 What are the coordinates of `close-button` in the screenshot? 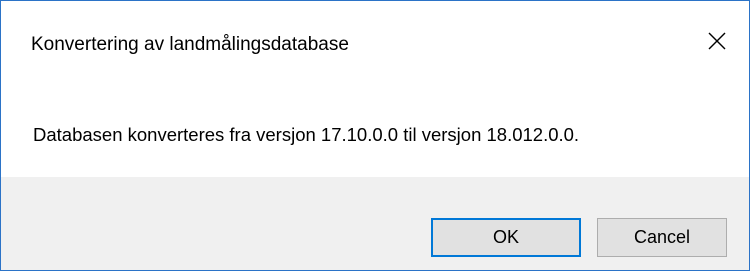 It's located at (717, 41).